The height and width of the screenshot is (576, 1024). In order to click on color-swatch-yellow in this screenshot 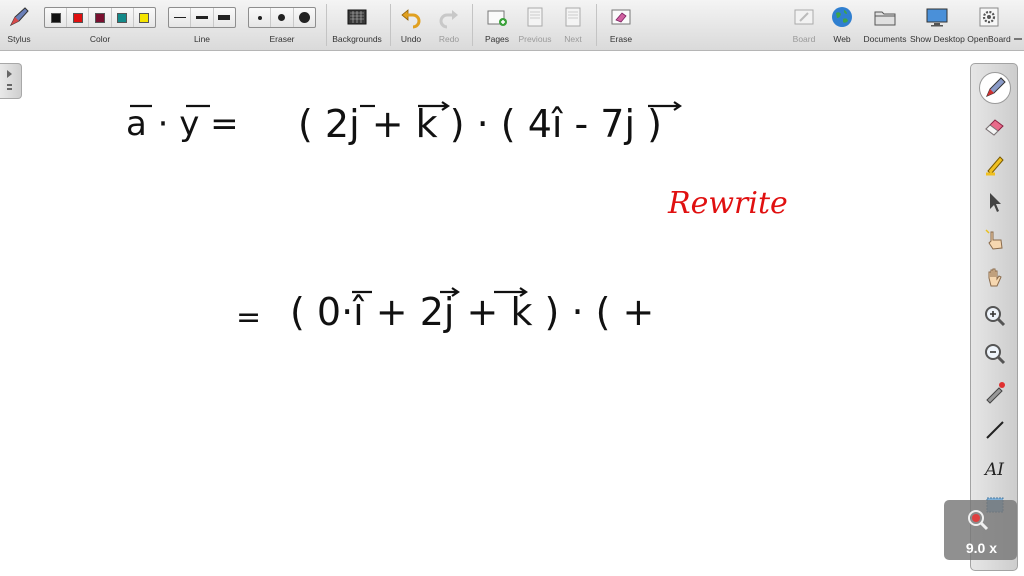, I will do `click(144, 17)`.